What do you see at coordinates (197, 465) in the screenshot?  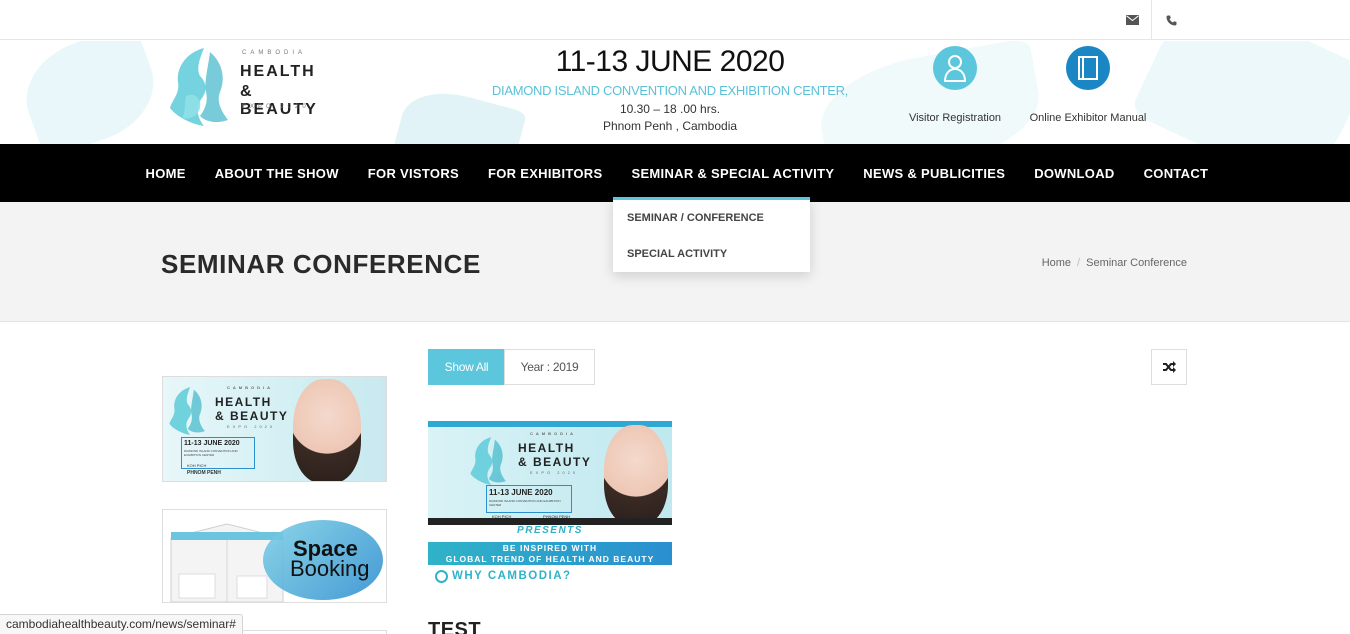 I see `banner-location1: KOH PICH` at bounding box center [197, 465].